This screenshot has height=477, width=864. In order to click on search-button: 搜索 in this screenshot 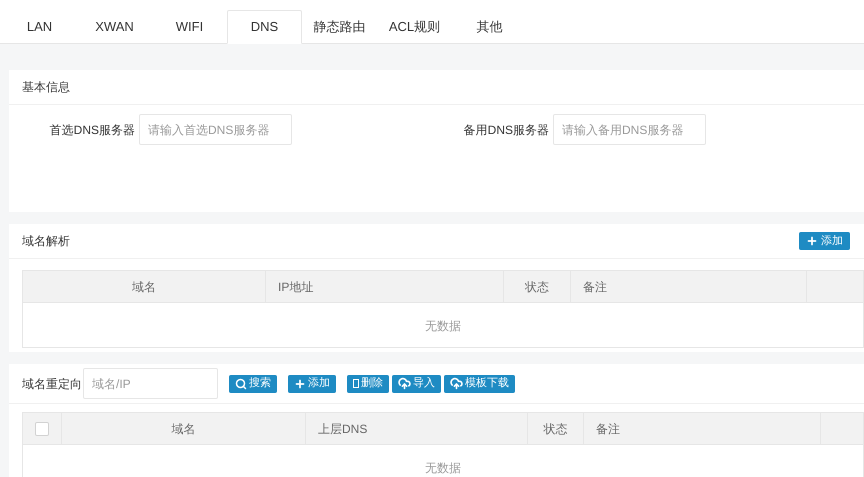, I will do `click(253, 383)`.